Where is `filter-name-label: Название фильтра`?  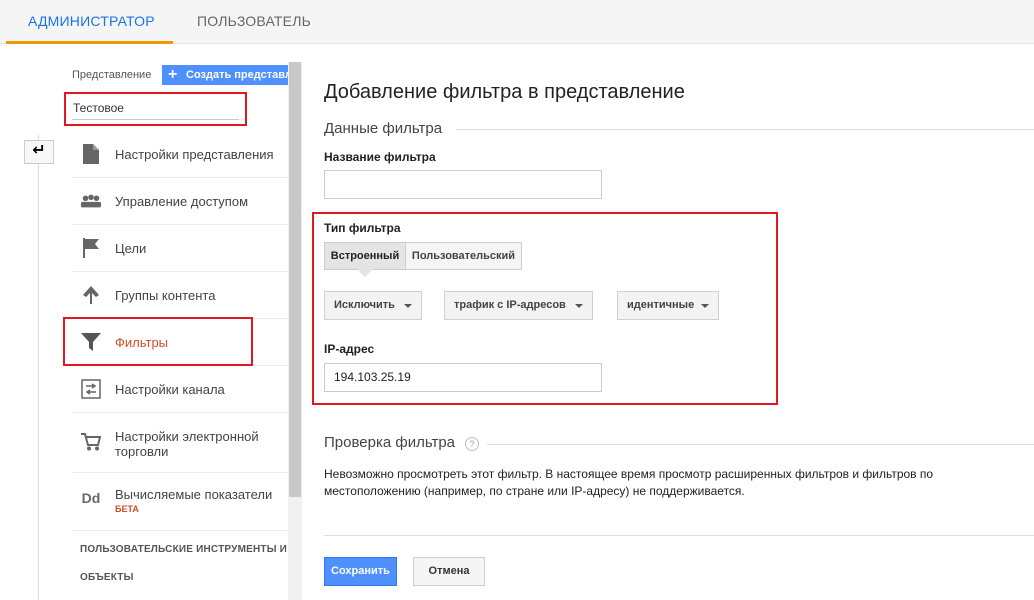 filter-name-label: Название фильтра is located at coordinates (380, 157).